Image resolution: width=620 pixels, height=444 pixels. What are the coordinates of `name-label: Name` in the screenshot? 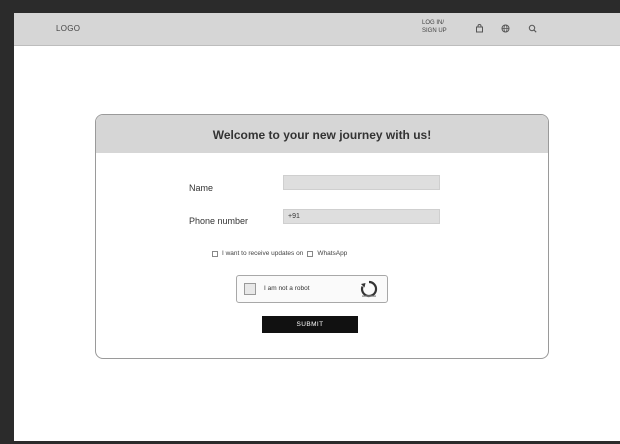 It's located at (201, 188).